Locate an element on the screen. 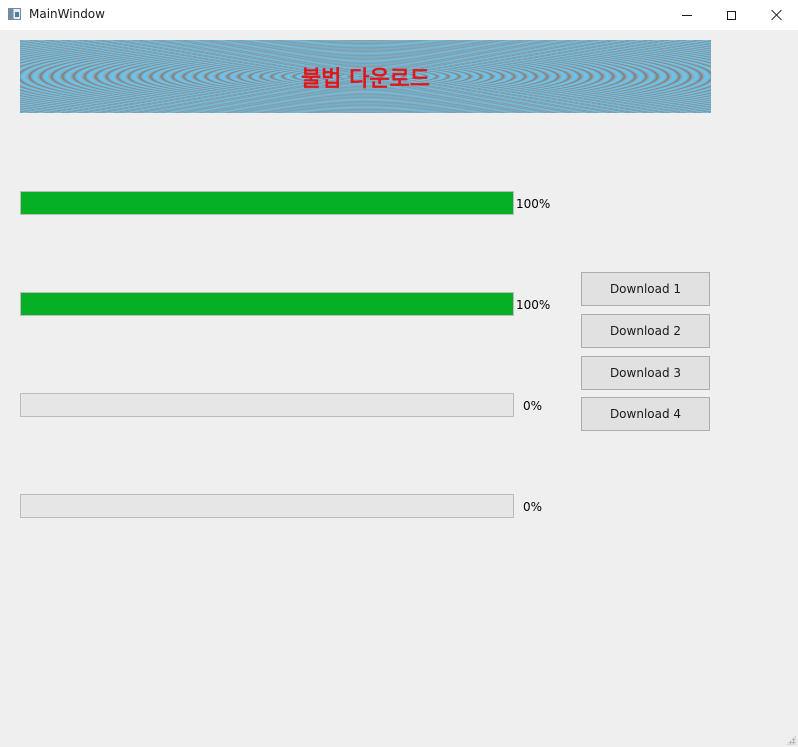  progress-label-4: 0% is located at coordinates (533, 507).